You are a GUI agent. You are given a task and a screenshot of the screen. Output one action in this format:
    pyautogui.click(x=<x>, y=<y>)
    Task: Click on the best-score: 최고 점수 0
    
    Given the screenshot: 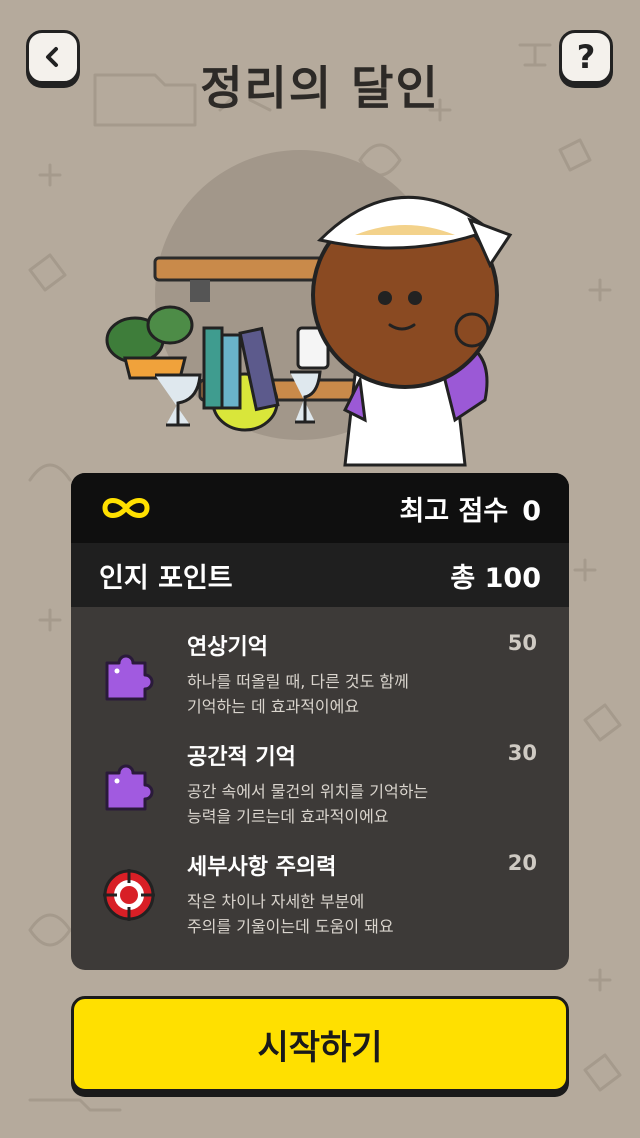 What is the action you would take?
    pyautogui.click(x=470, y=508)
    